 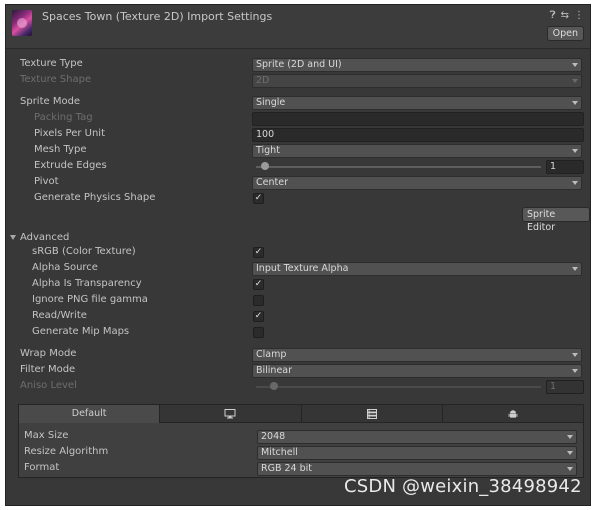 I want to click on android-icon, so click(x=513, y=414).